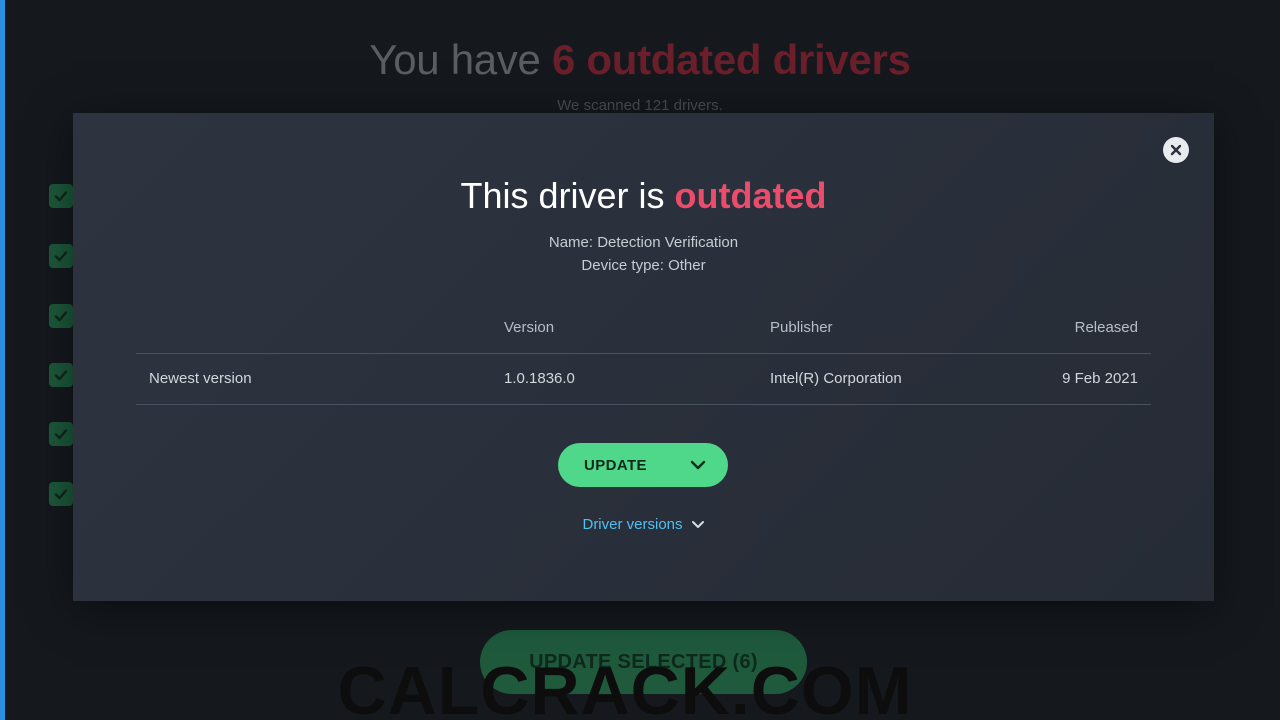 The image size is (1280, 720). Describe the element at coordinates (615, 465) in the screenshot. I see `update-button-label: UPDATE` at that location.